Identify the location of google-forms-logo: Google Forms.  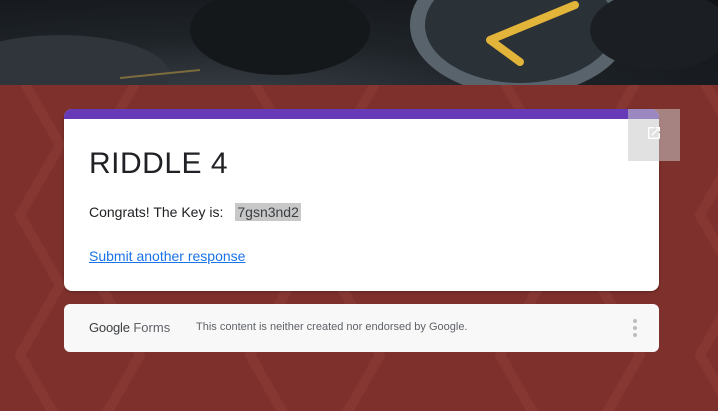
(129, 327).